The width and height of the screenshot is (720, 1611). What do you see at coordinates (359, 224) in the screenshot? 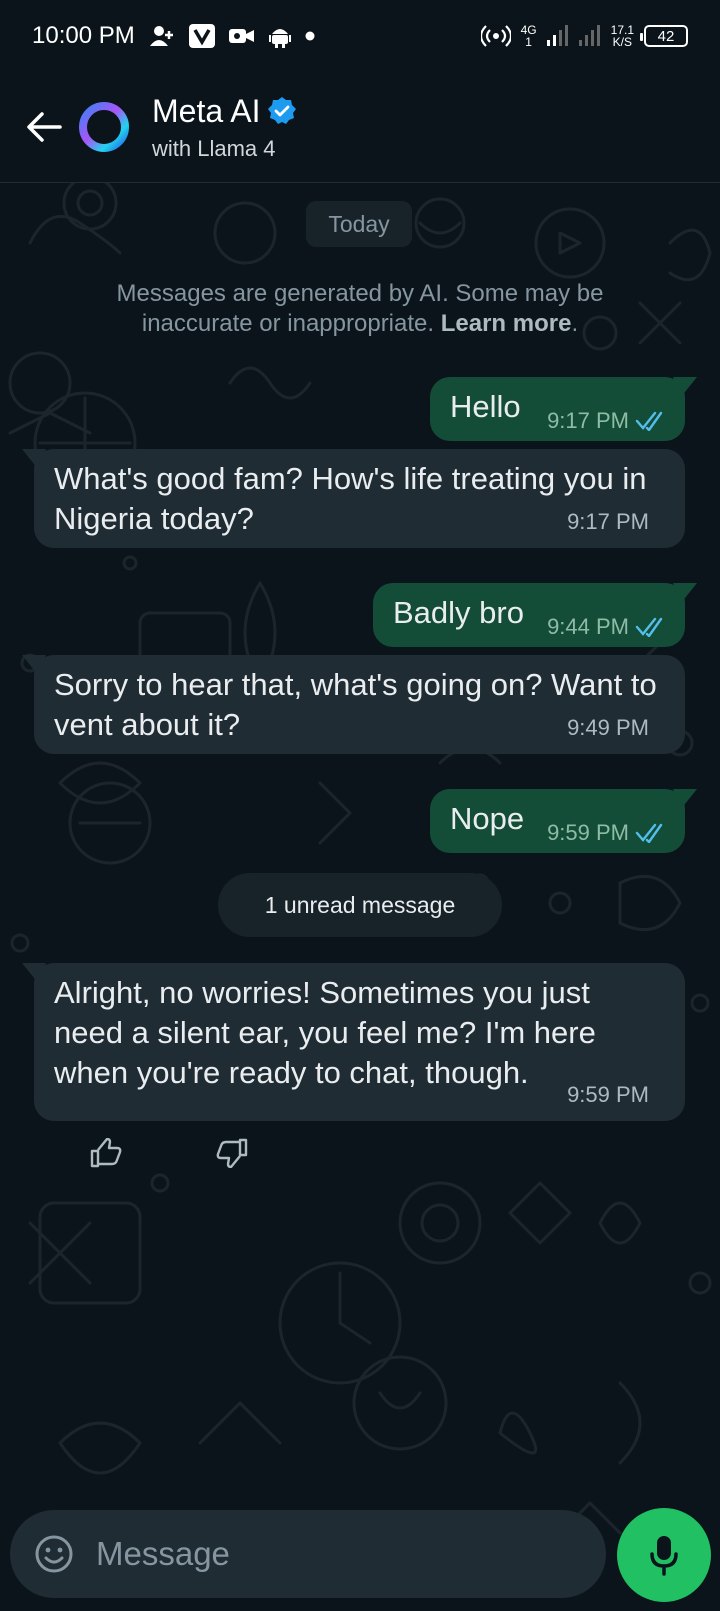
I see `date-chip: Today` at bounding box center [359, 224].